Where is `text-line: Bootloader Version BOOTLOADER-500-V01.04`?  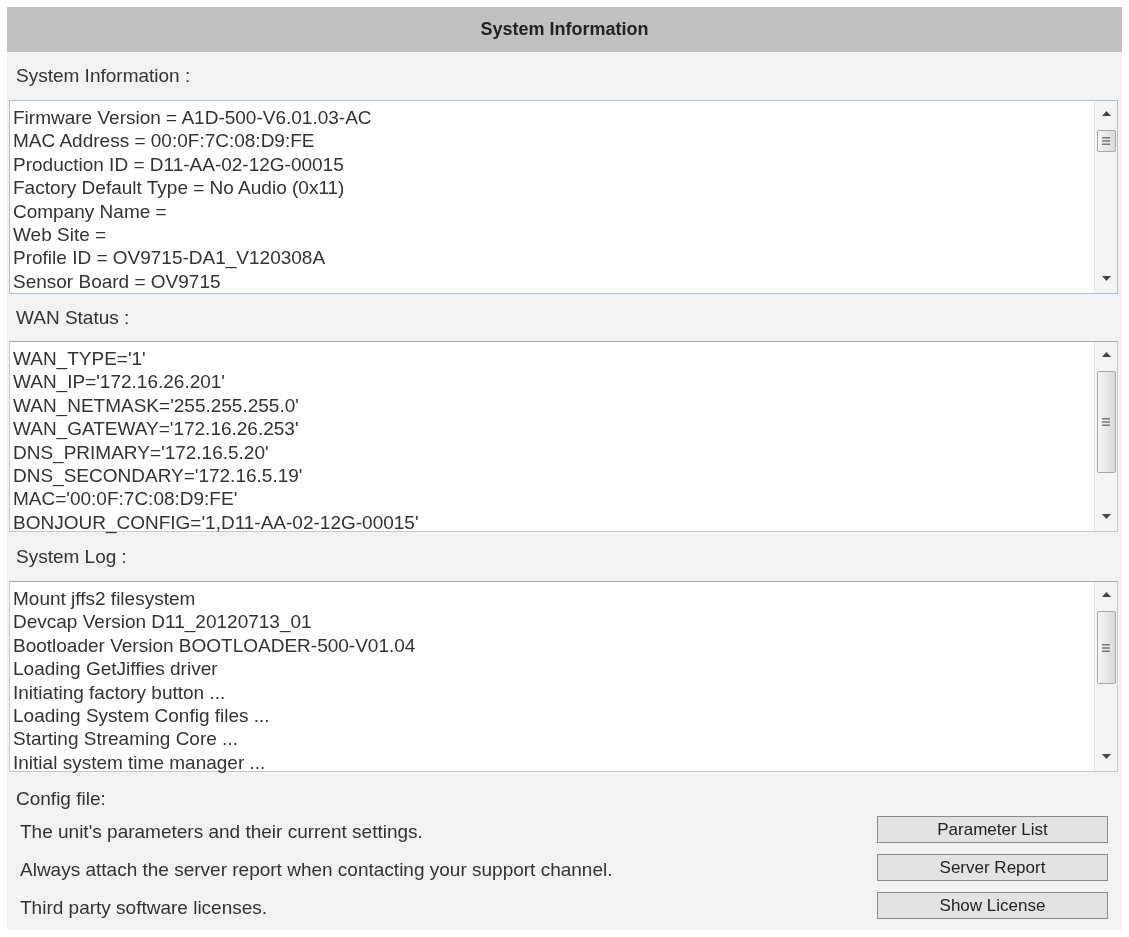 text-line: Bootloader Version BOOTLOADER-500-V01.04 is located at coordinates (214, 645).